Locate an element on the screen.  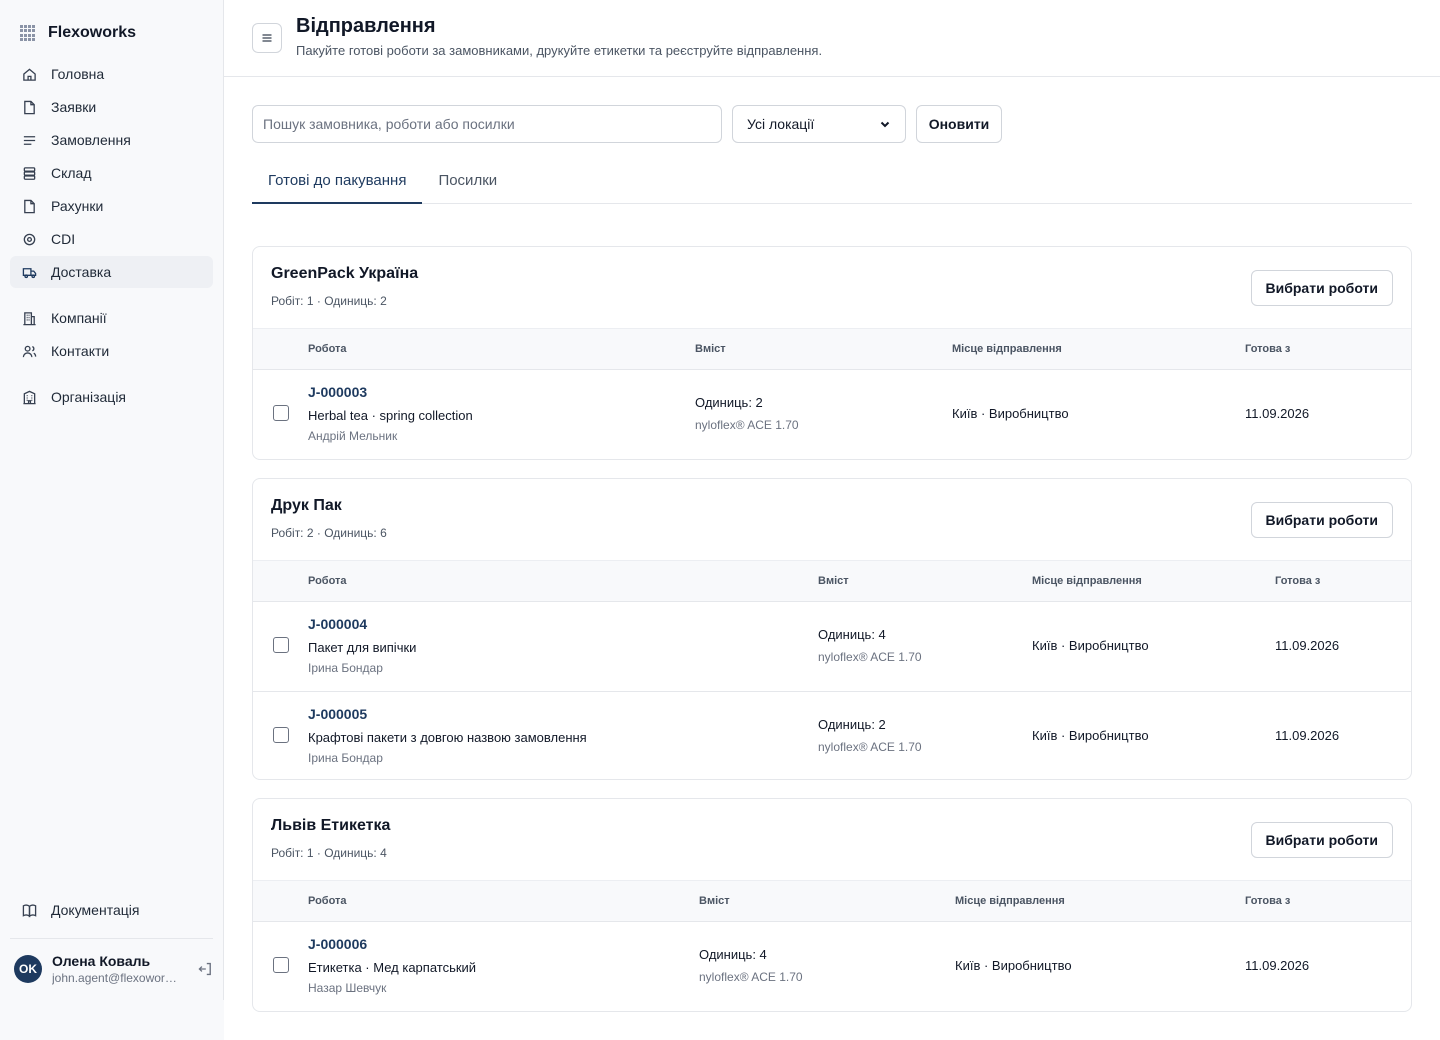
job-name: Етикетка · Мед карпатський is located at coordinates (392, 967).